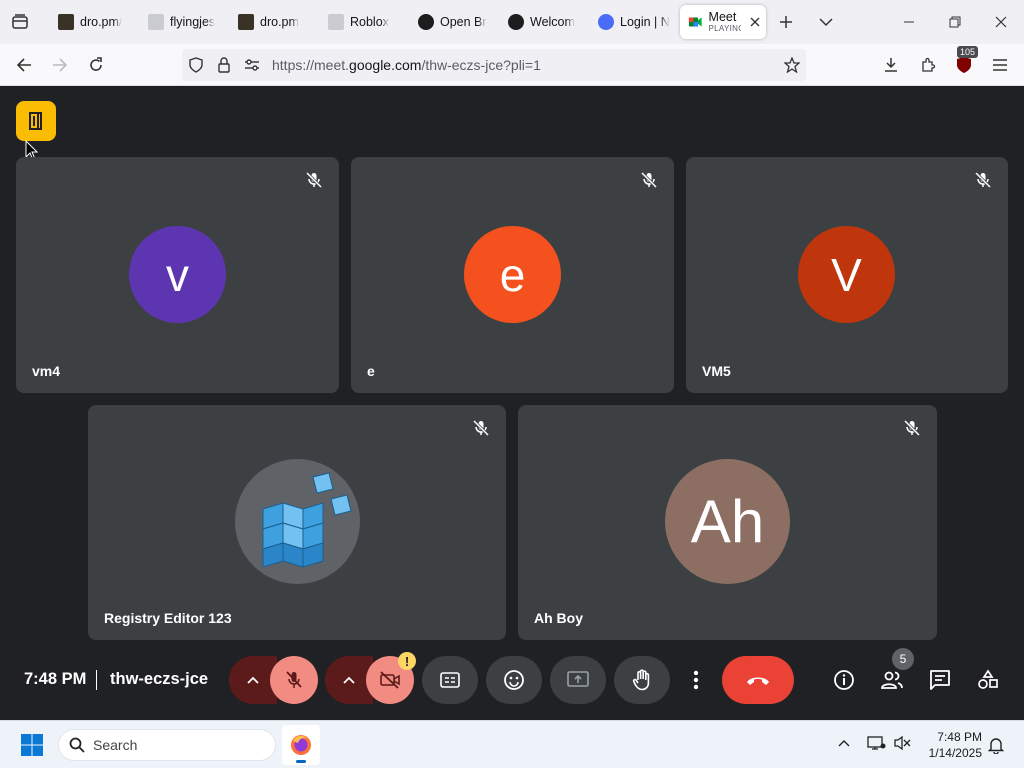 The height and width of the screenshot is (768, 1024). I want to click on tab-list-button, so click(20, 22).